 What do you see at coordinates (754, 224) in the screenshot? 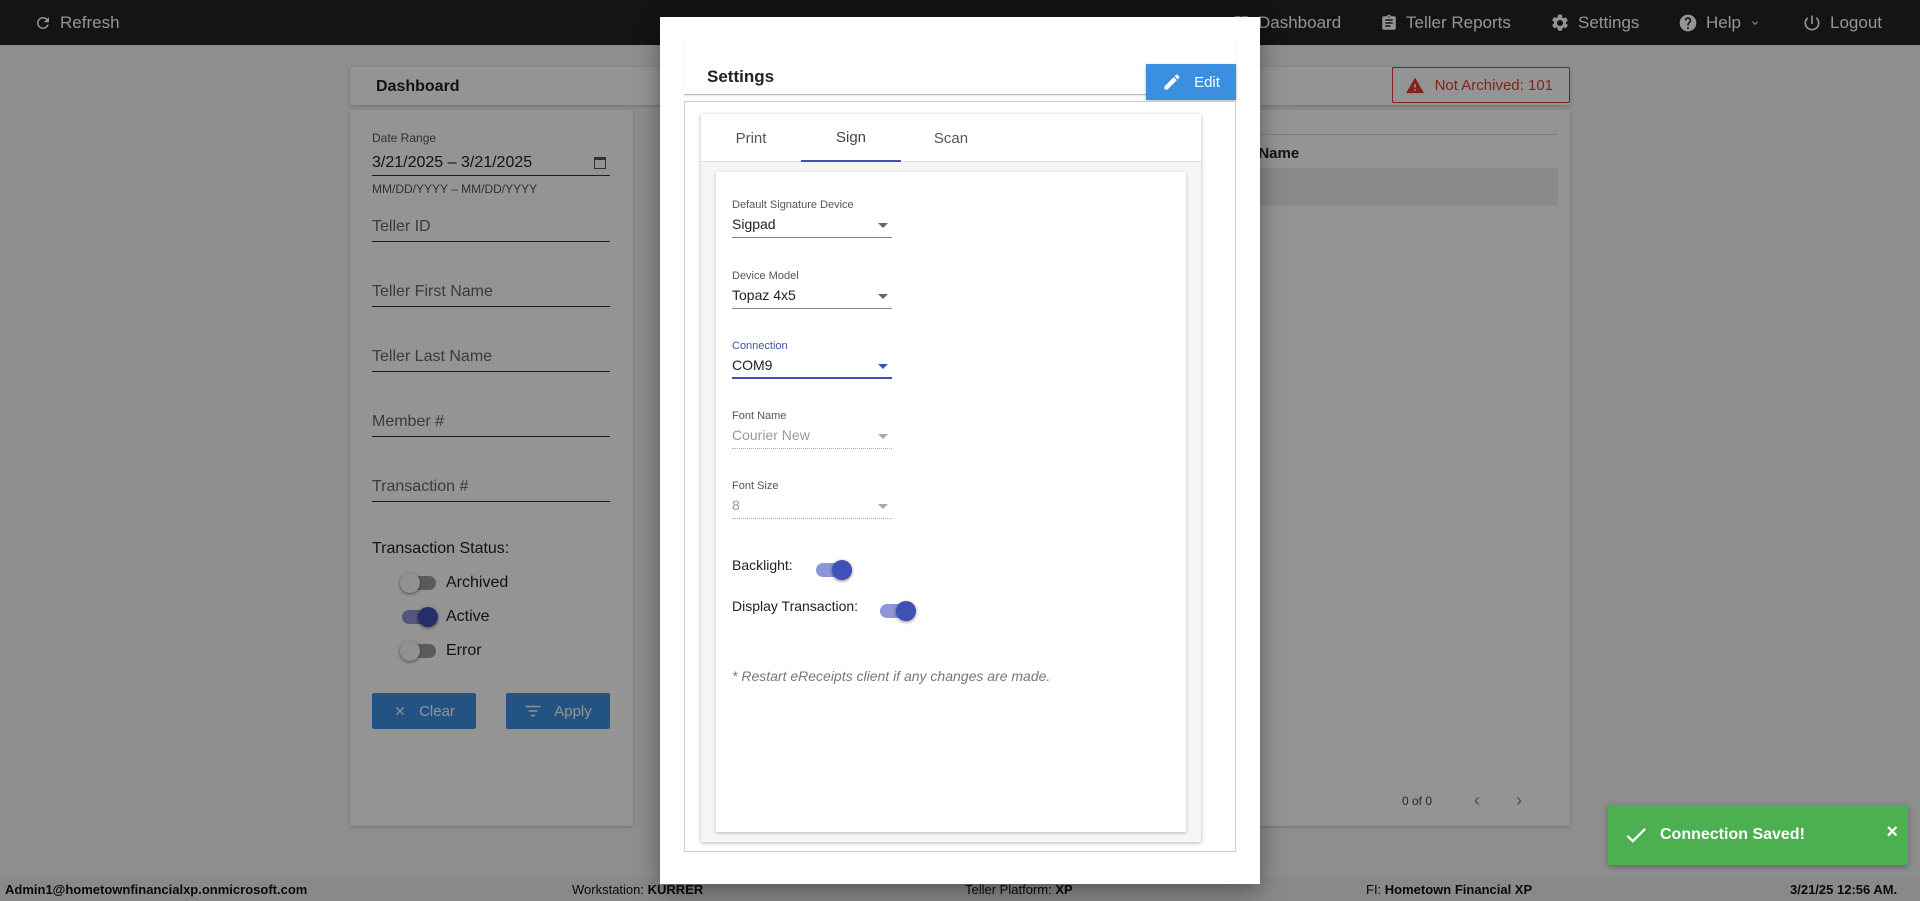
I see `select-value: Sigpad` at bounding box center [754, 224].